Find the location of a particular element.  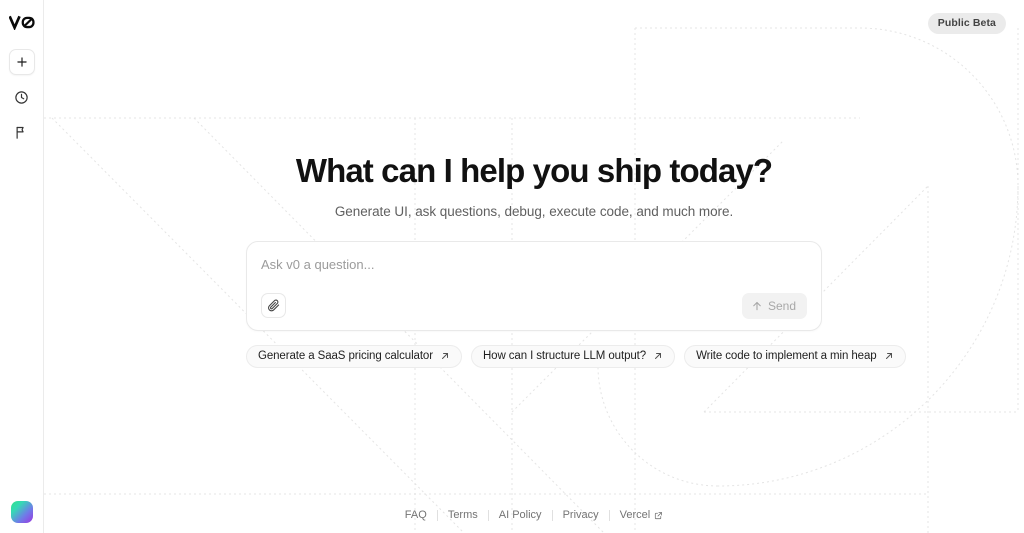

page-title: What can I help you ship today? is located at coordinates (534, 170).